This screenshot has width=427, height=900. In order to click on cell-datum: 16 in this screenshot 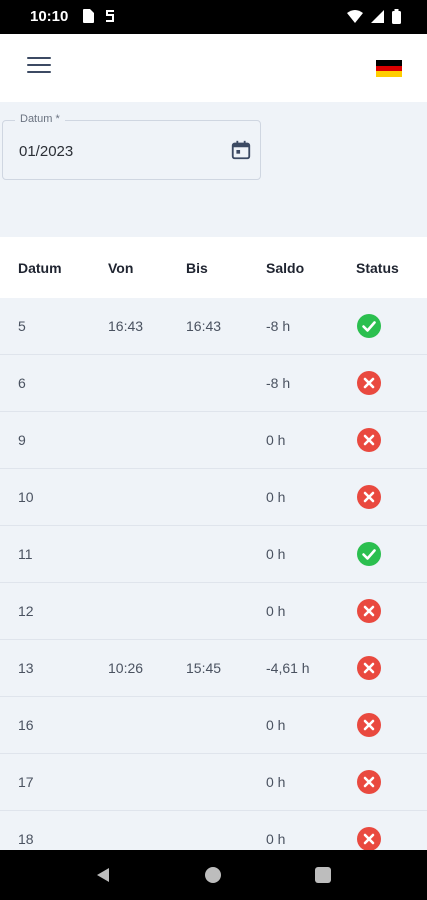, I will do `click(26, 725)`.